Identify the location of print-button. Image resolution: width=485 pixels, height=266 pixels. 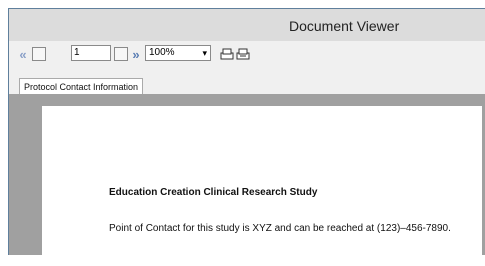
(227, 54).